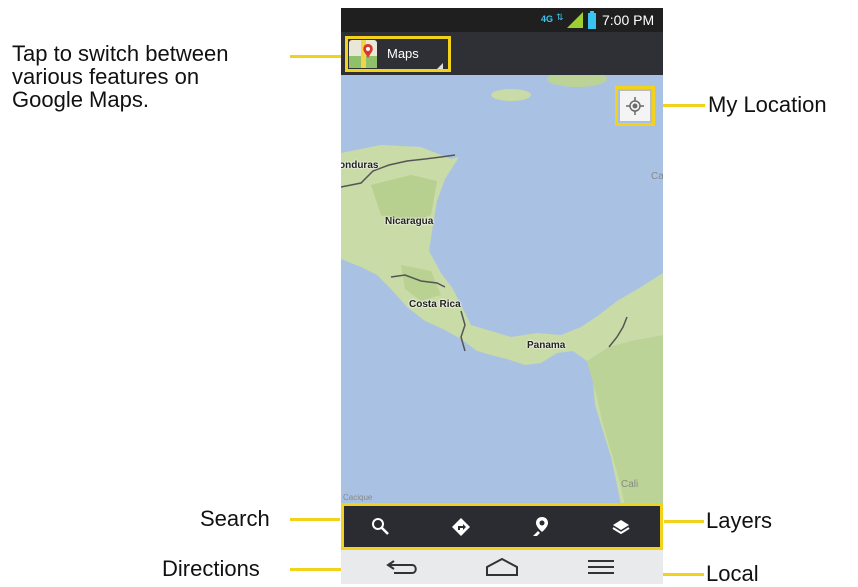 Image resolution: width=858 pixels, height=587 pixels. I want to click on callout-directions: Directions, so click(211, 568).